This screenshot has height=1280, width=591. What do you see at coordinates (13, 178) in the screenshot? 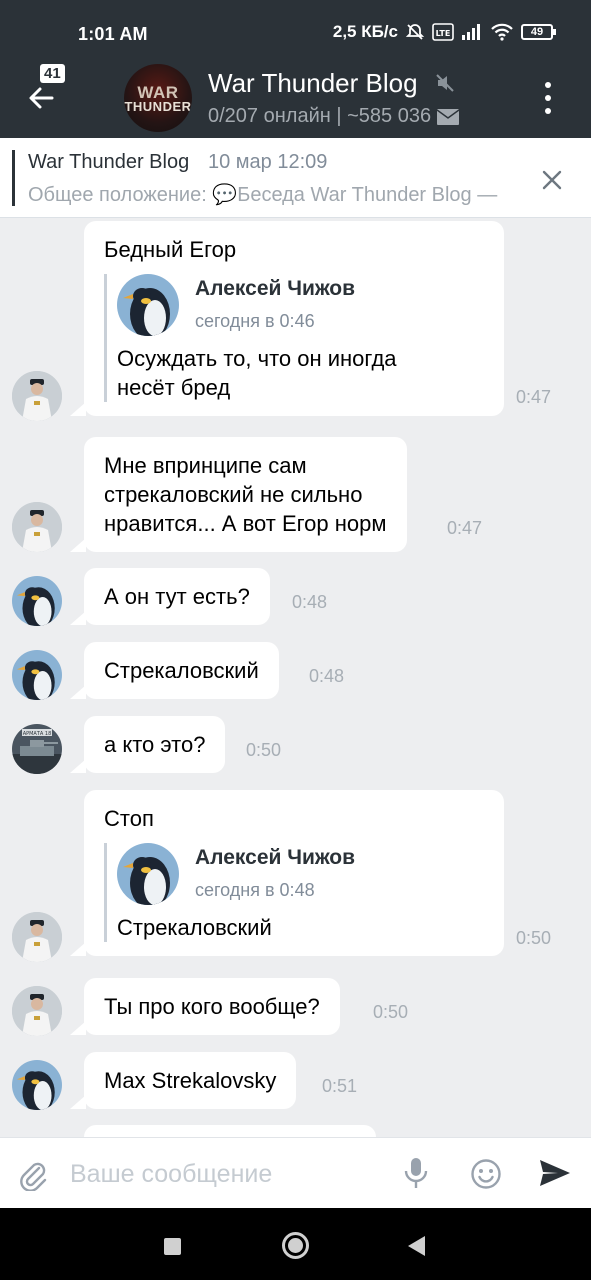
I see `pinned-bar` at bounding box center [13, 178].